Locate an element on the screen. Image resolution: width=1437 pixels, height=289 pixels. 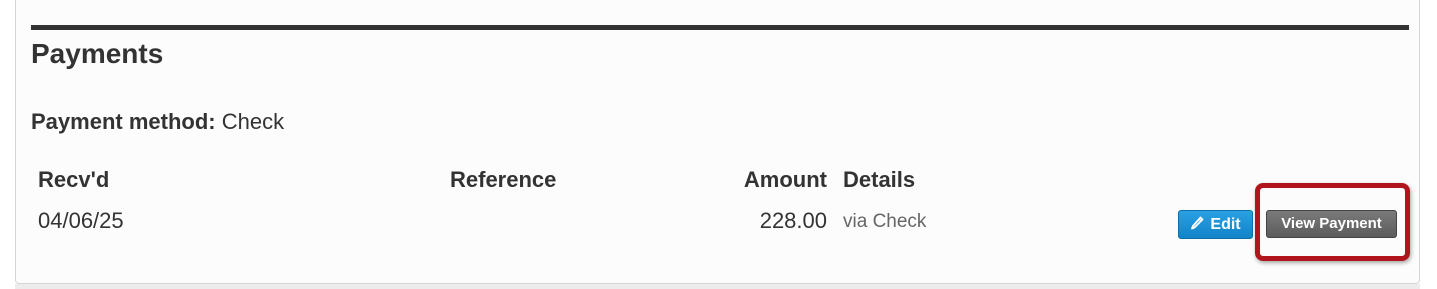
payment-method: Payment method: Check is located at coordinates (157, 122).